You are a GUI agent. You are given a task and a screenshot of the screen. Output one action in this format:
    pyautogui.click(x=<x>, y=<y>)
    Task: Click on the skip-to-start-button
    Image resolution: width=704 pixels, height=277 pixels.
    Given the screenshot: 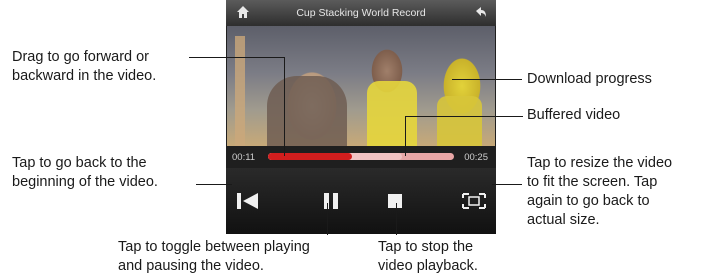 What is the action you would take?
    pyautogui.click(x=247, y=201)
    